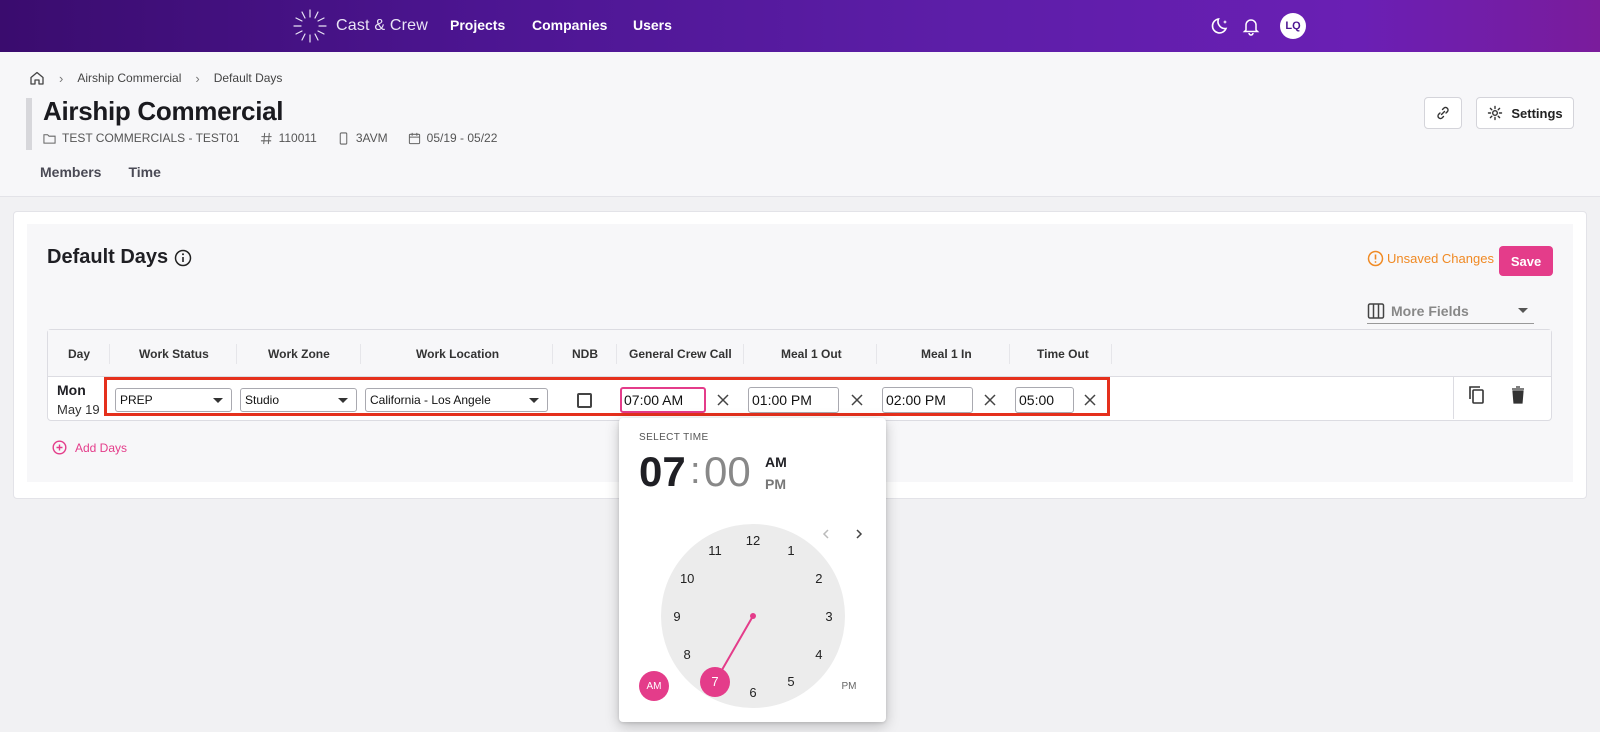  Describe the element at coordinates (753, 692) in the screenshot. I see `clock-hour: 6` at that location.